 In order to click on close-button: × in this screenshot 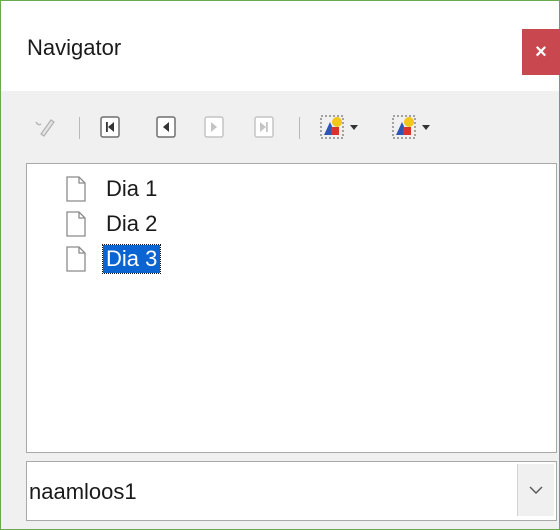, I will do `click(541, 52)`.